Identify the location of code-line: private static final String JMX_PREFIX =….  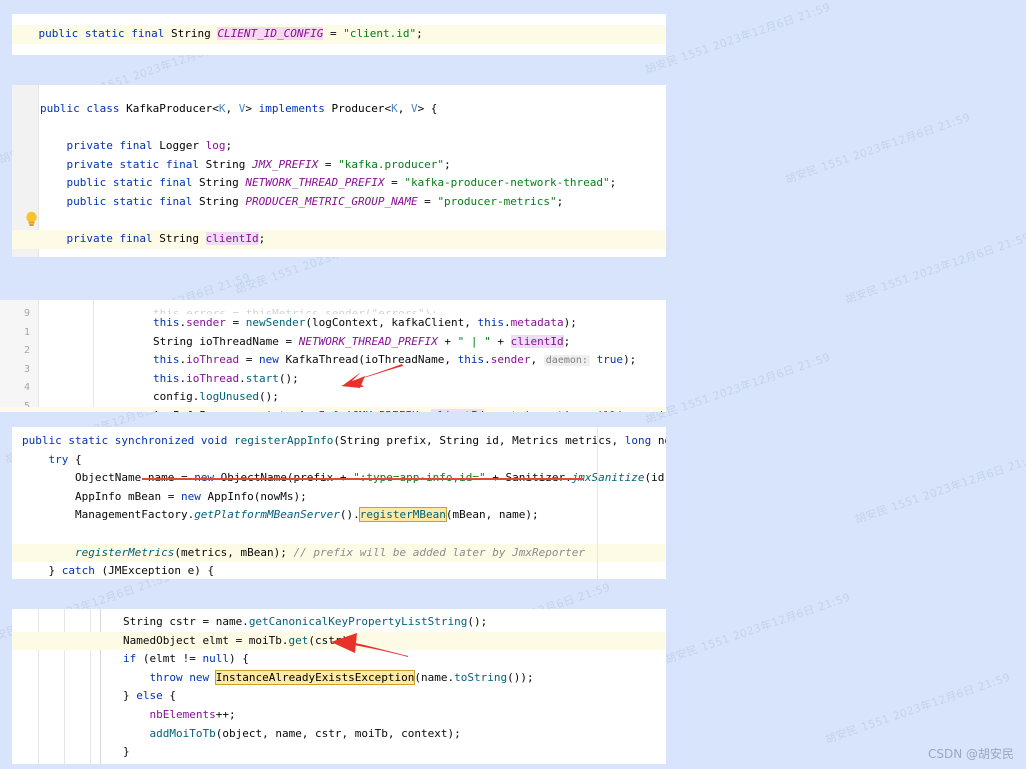
(353, 165).